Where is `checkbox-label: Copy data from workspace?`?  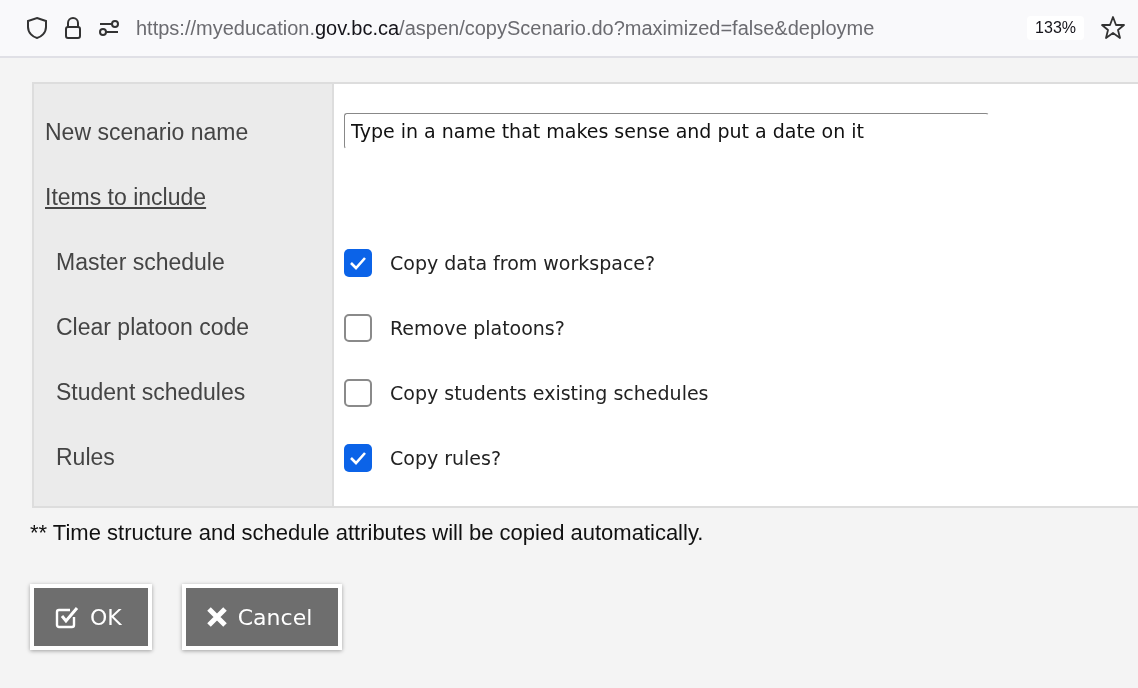 checkbox-label: Copy data from workspace? is located at coordinates (523, 262).